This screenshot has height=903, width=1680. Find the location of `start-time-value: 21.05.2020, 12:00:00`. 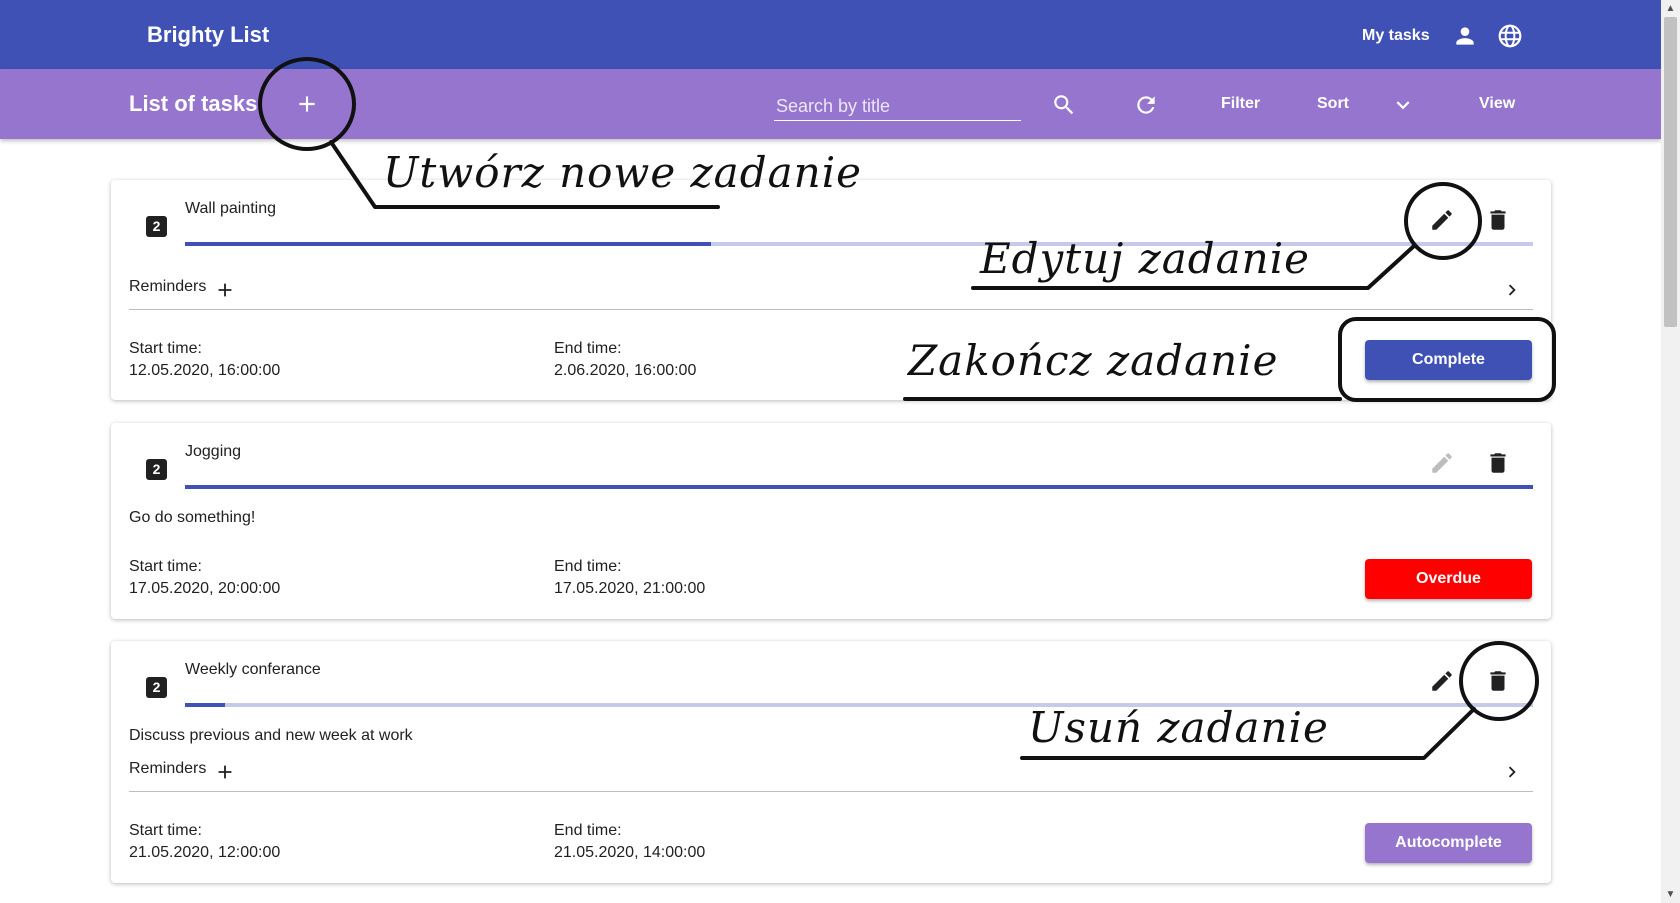

start-time-value: 21.05.2020, 12:00:00 is located at coordinates (205, 852).